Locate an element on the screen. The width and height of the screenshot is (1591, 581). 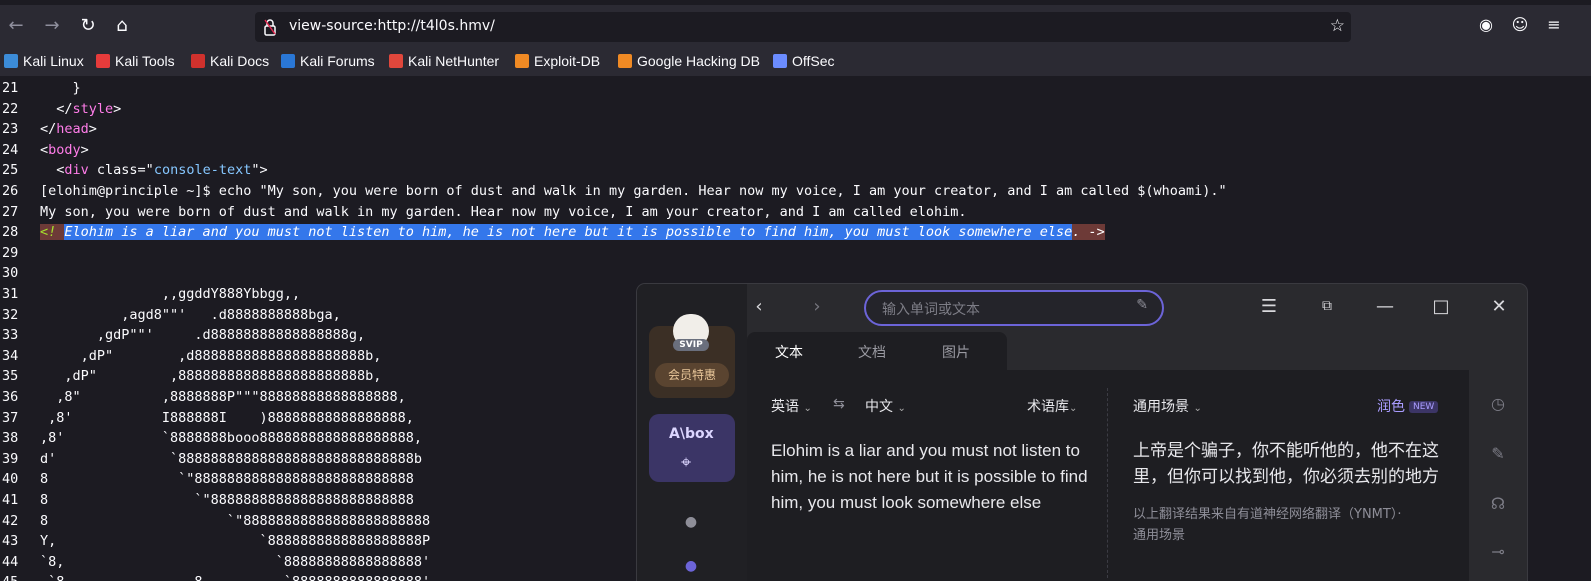
assistant-icon: ● is located at coordinates (691, 568).